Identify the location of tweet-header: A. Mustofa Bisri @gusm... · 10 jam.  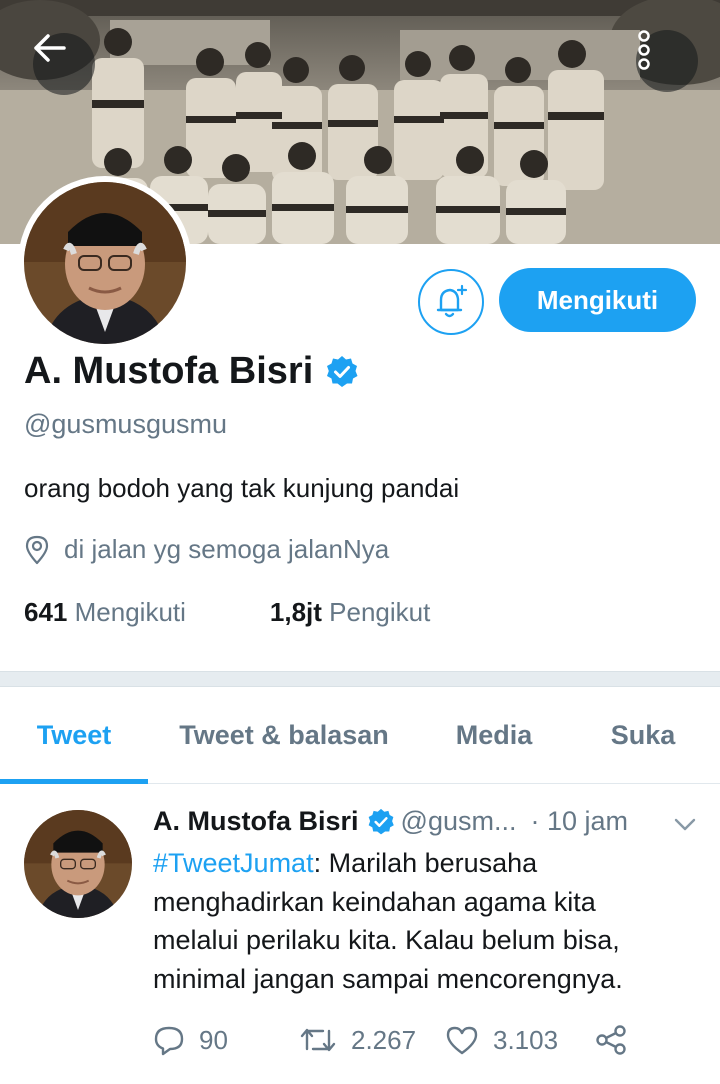
(390, 821).